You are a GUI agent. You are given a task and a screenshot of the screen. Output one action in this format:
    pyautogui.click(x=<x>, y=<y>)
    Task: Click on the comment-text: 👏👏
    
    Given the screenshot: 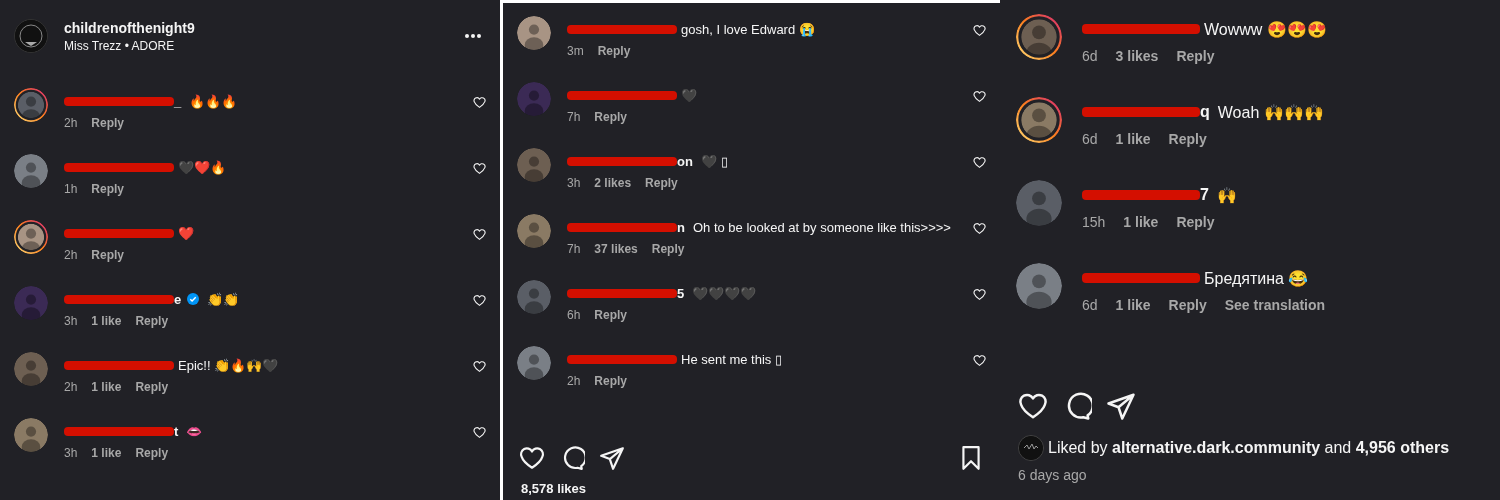 What is the action you would take?
    pyautogui.click(x=223, y=299)
    